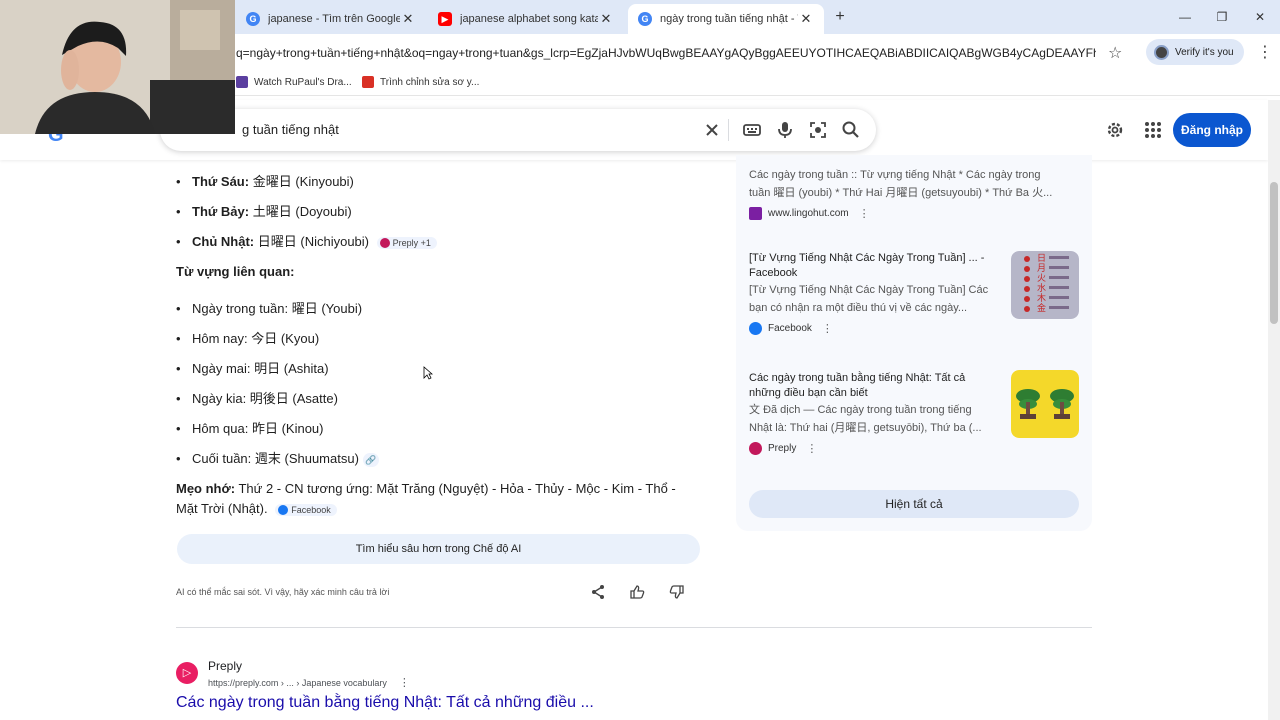 This screenshot has width=1280, height=720. What do you see at coordinates (223, 241) in the screenshot?
I see `day-label: Chủ Nhật:` at bounding box center [223, 241].